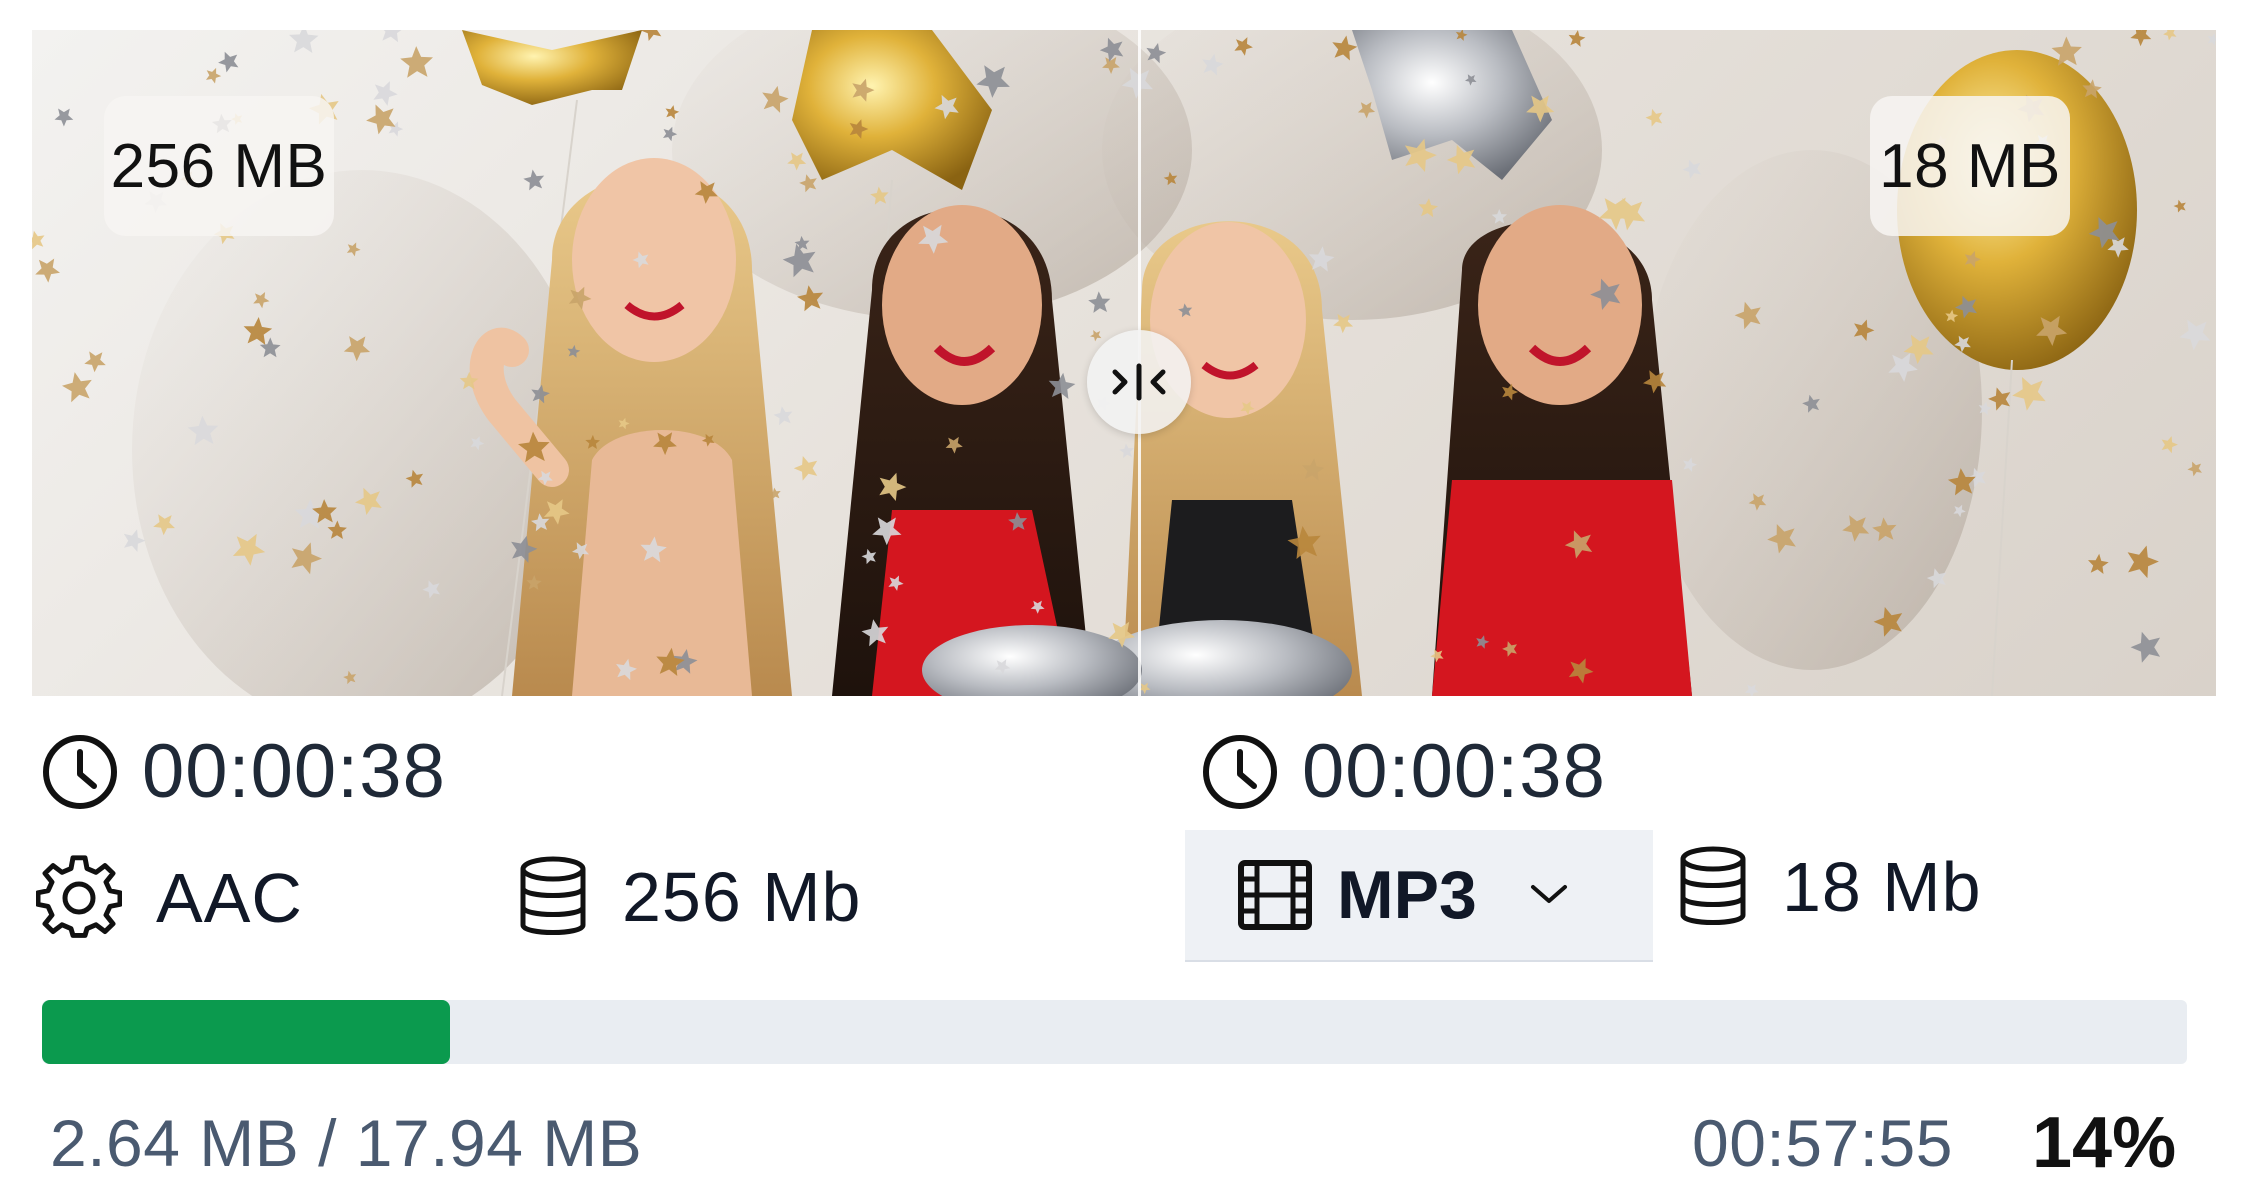 The height and width of the screenshot is (1200, 2243). I want to click on compare-split-handle, so click(1139, 382).